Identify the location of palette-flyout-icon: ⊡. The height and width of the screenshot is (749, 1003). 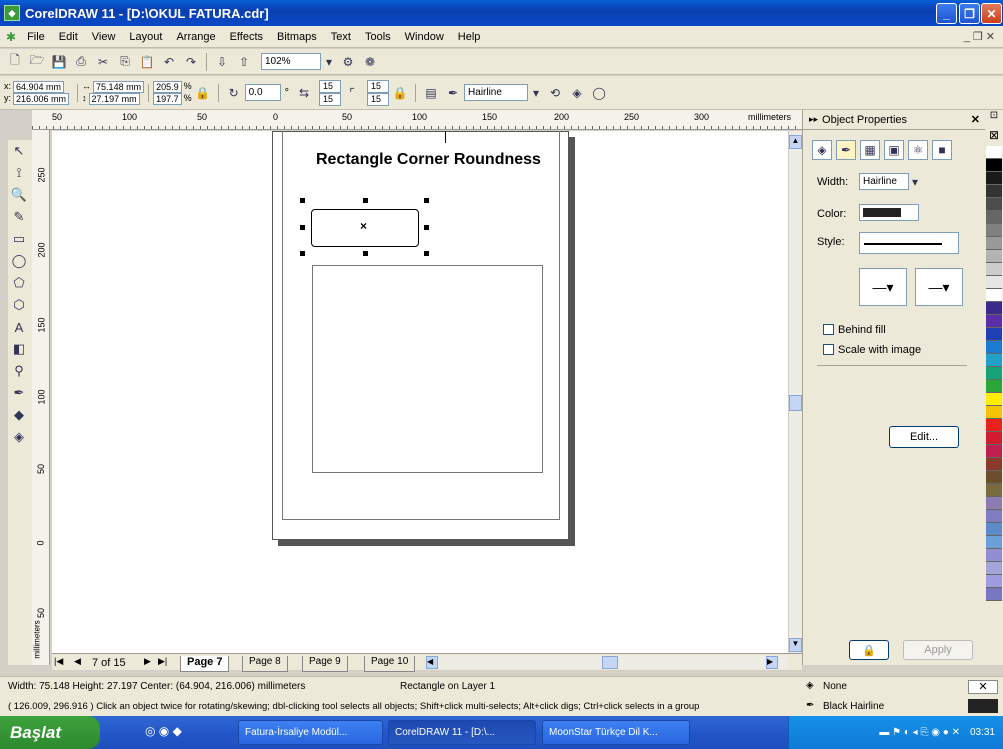
(994, 119).